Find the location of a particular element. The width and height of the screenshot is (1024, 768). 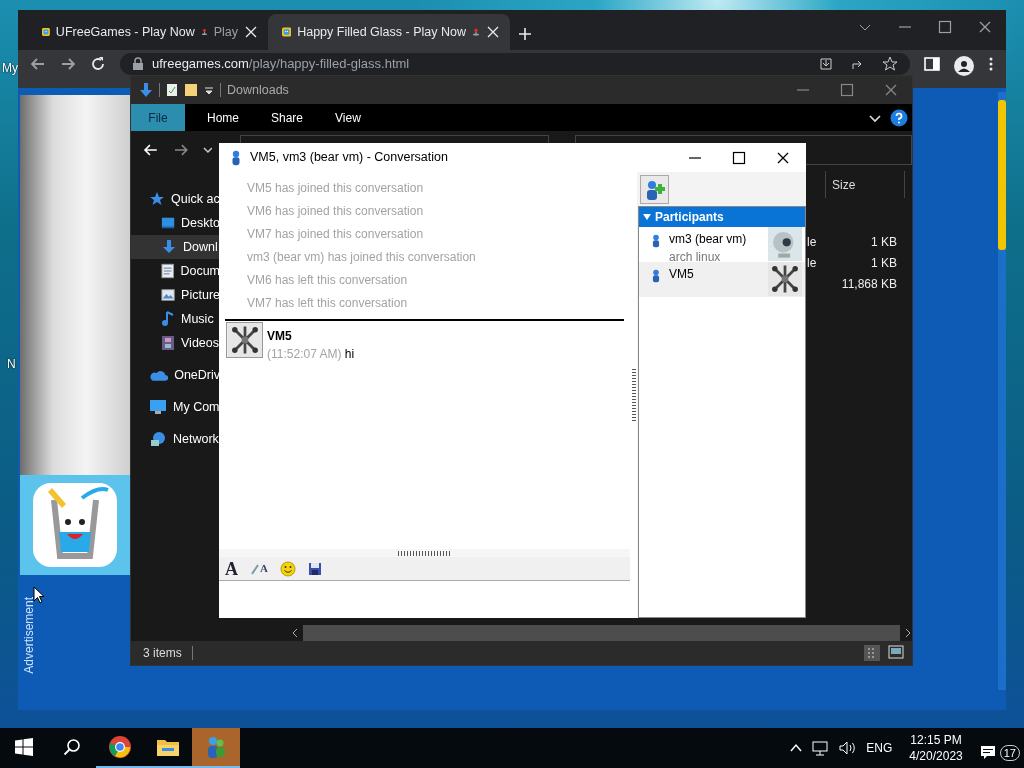

smiley-icon is located at coordinates (287, 568).